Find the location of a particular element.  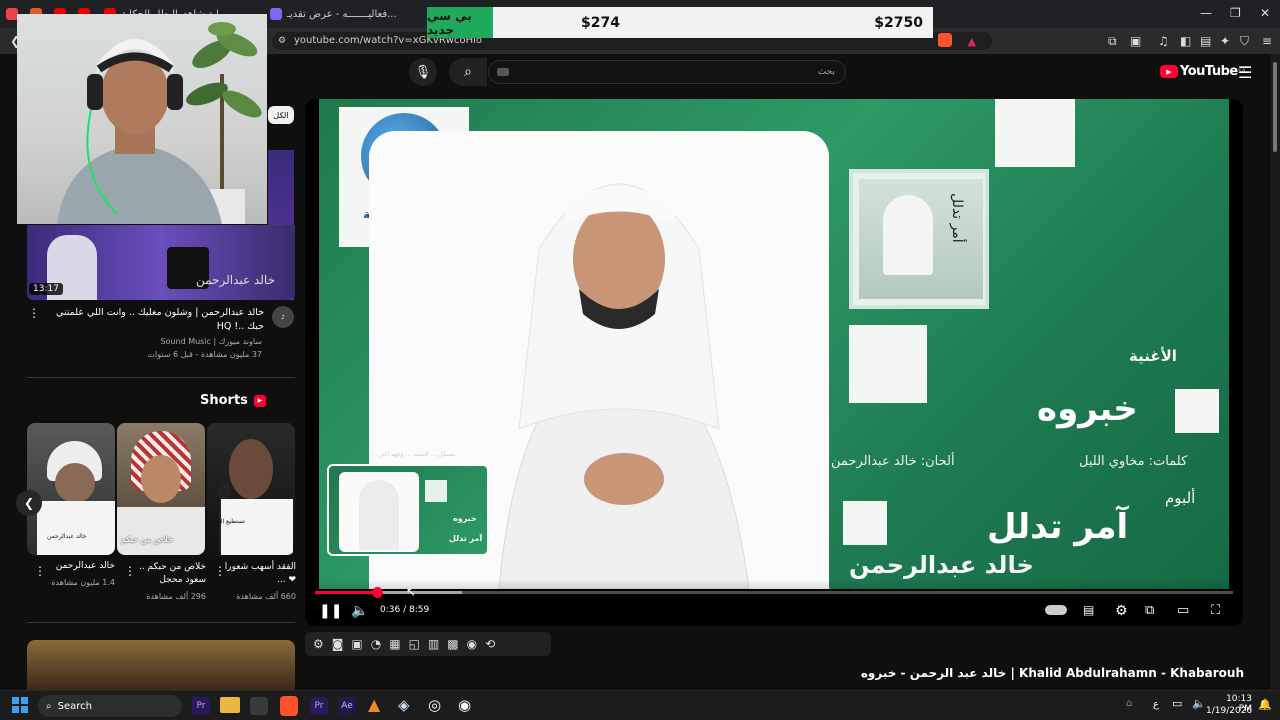

extensions-icon: ⧉ is located at coordinates (1112, 41).